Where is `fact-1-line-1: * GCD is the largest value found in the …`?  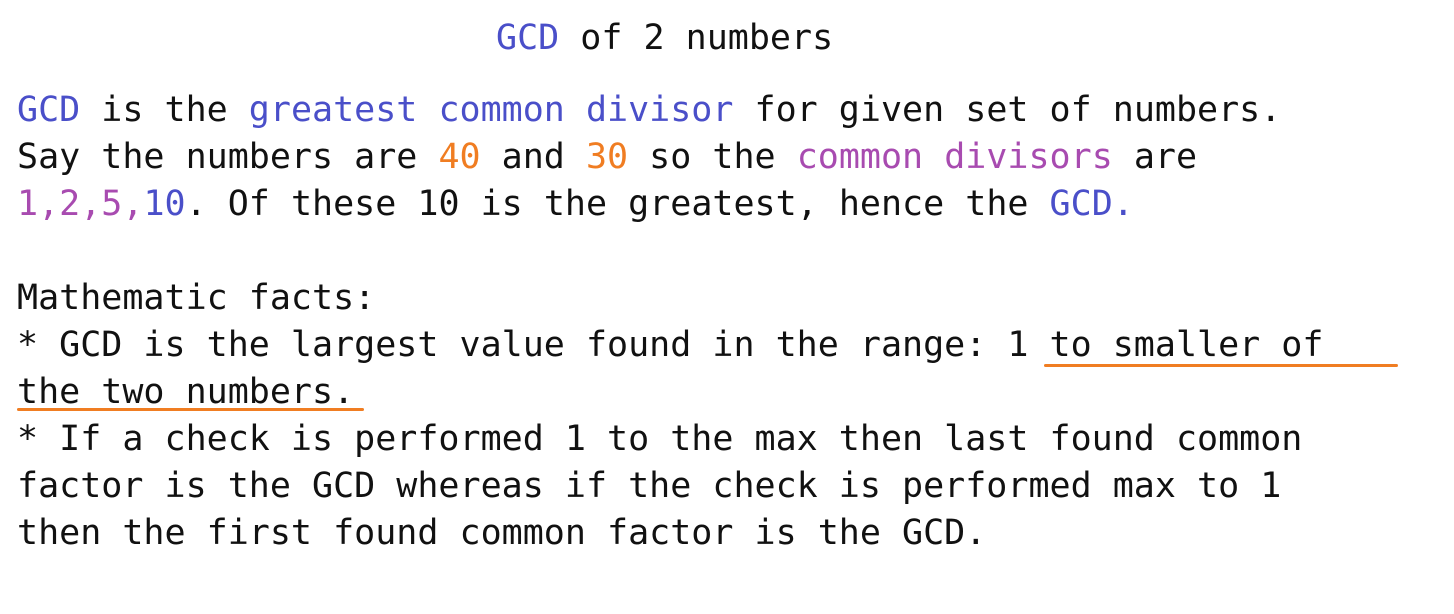 fact-1-line-1: * GCD is the largest value found in the … is located at coordinates (681, 345).